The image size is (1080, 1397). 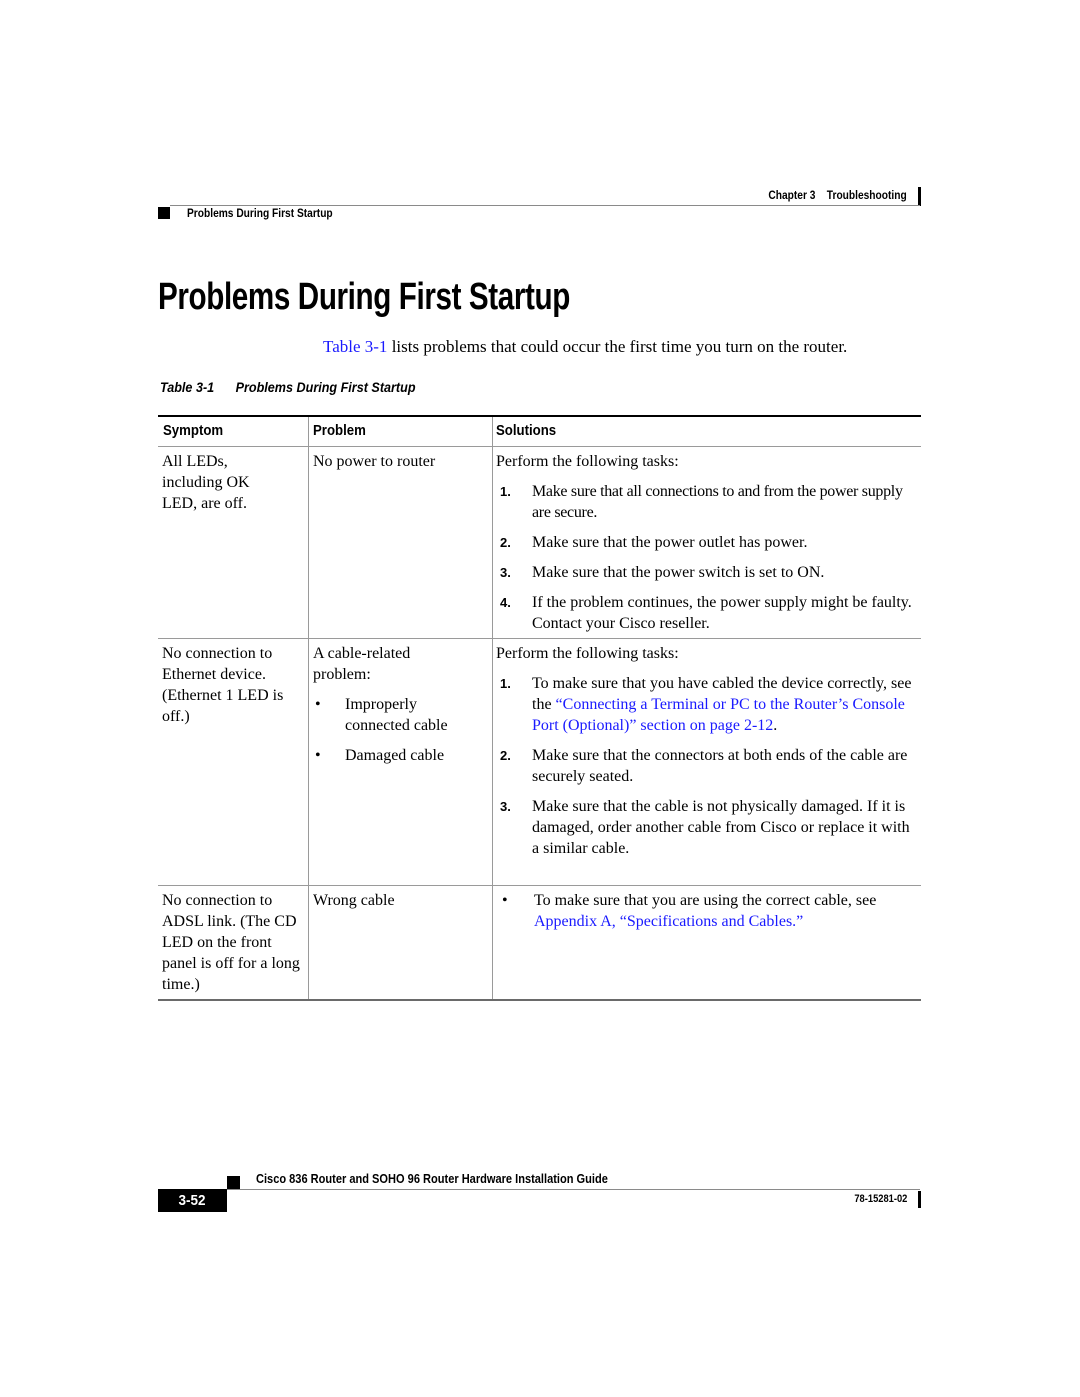 I want to click on page-number-badge: 3-52, so click(x=192, y=1200).